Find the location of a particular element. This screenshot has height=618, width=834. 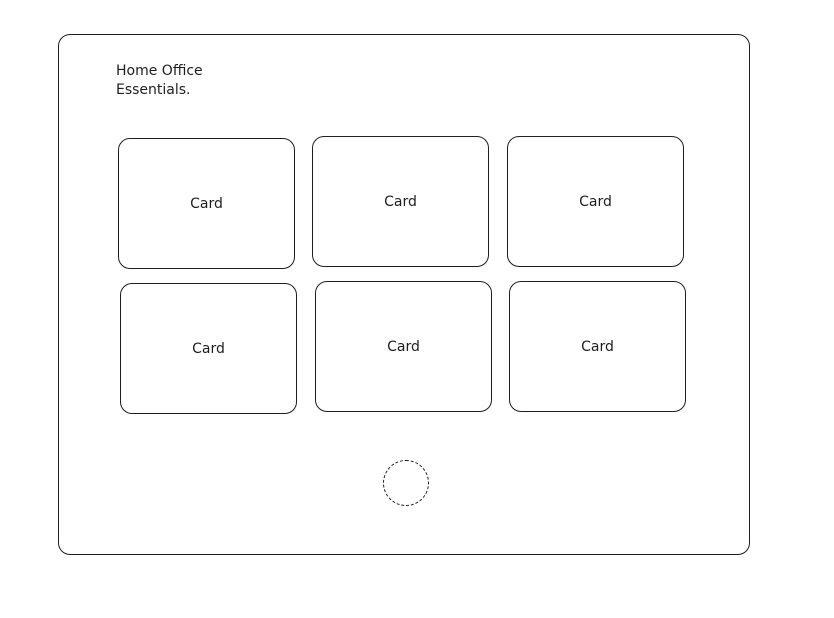

page-title: Home Office Essentials. is located at coordinates (159, 80).